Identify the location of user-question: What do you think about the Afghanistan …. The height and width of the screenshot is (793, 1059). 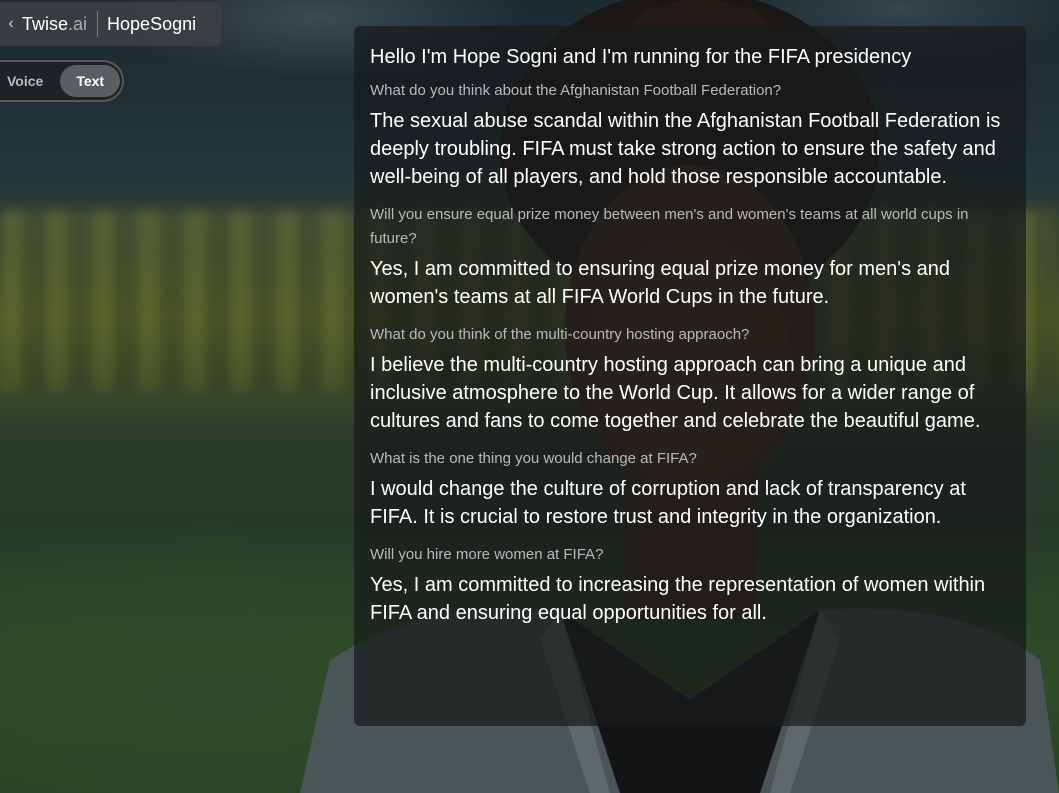
(576, 90).